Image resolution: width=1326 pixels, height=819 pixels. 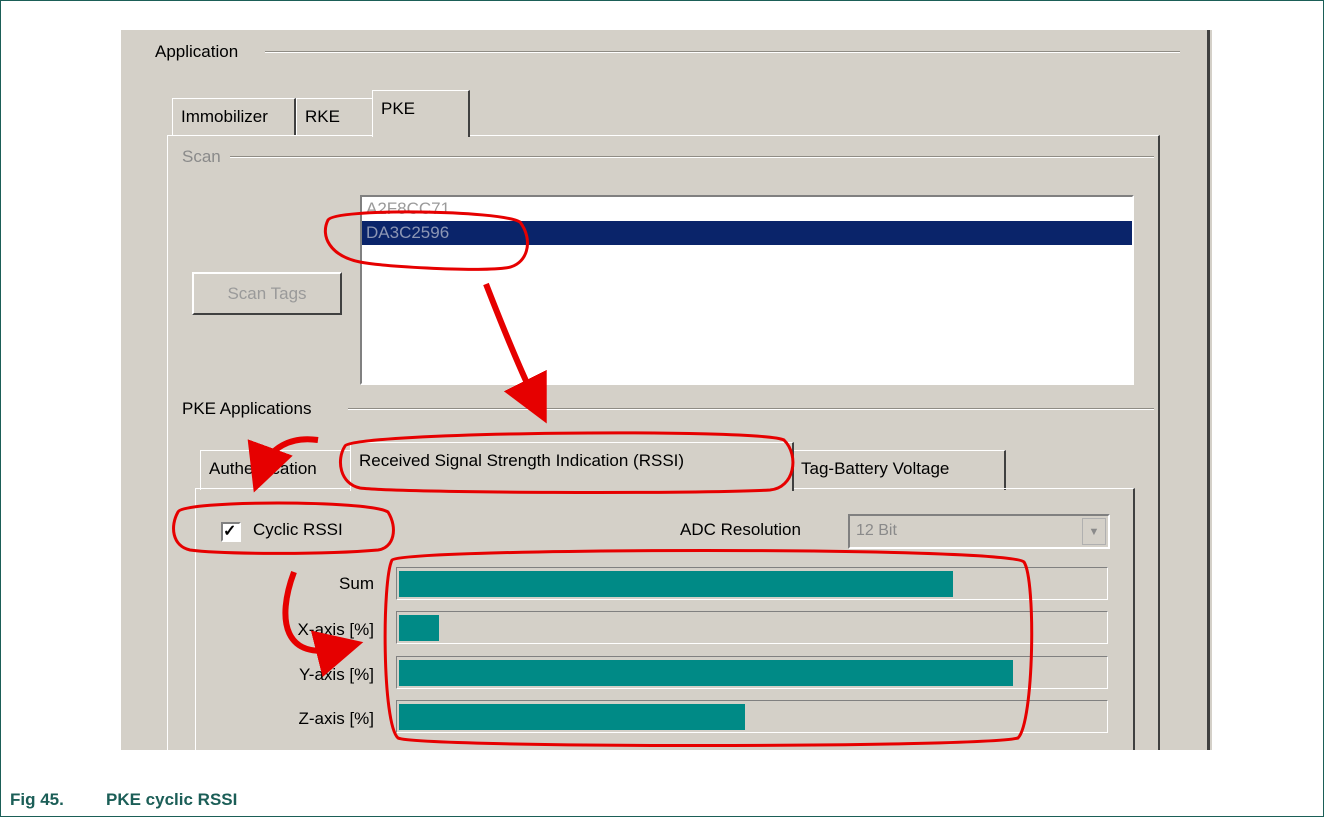 I want to click on scan-group-line, so click(x=692, y=157).